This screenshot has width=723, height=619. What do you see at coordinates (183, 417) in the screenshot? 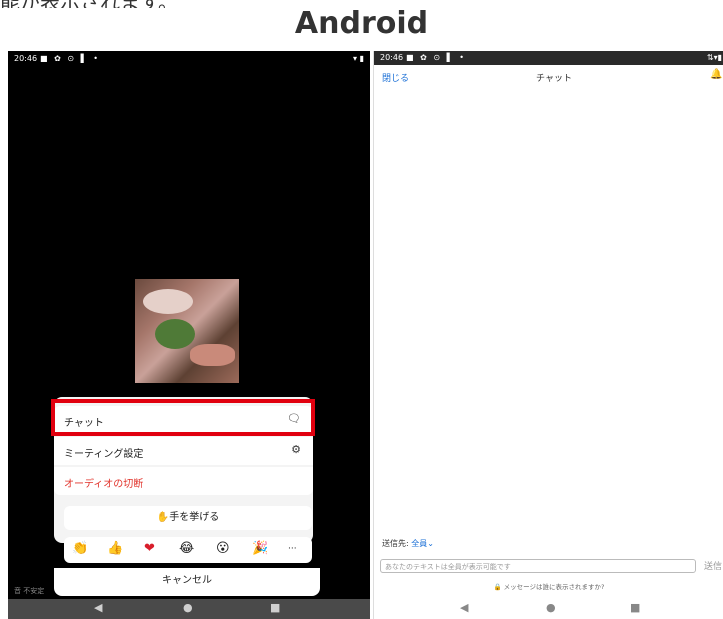
I see `chat-highlight-box` at bounding box center [183, 417].